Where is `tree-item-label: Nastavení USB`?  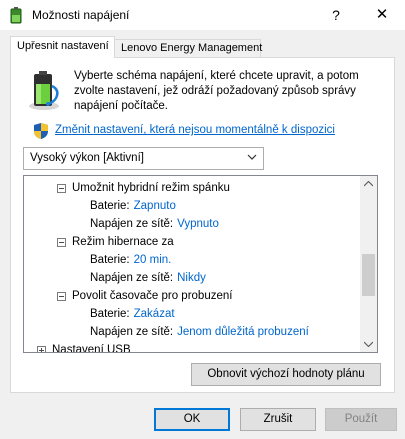
tree-item-label: Nastavení USB is located at coordinates (91, 348).